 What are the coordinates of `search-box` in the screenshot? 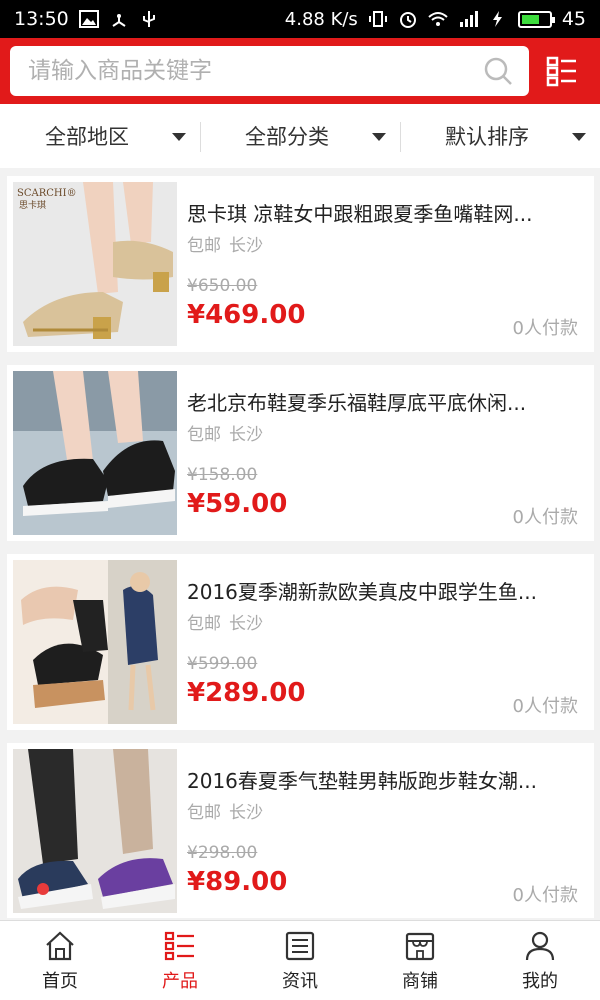 It's located at (269, 71).